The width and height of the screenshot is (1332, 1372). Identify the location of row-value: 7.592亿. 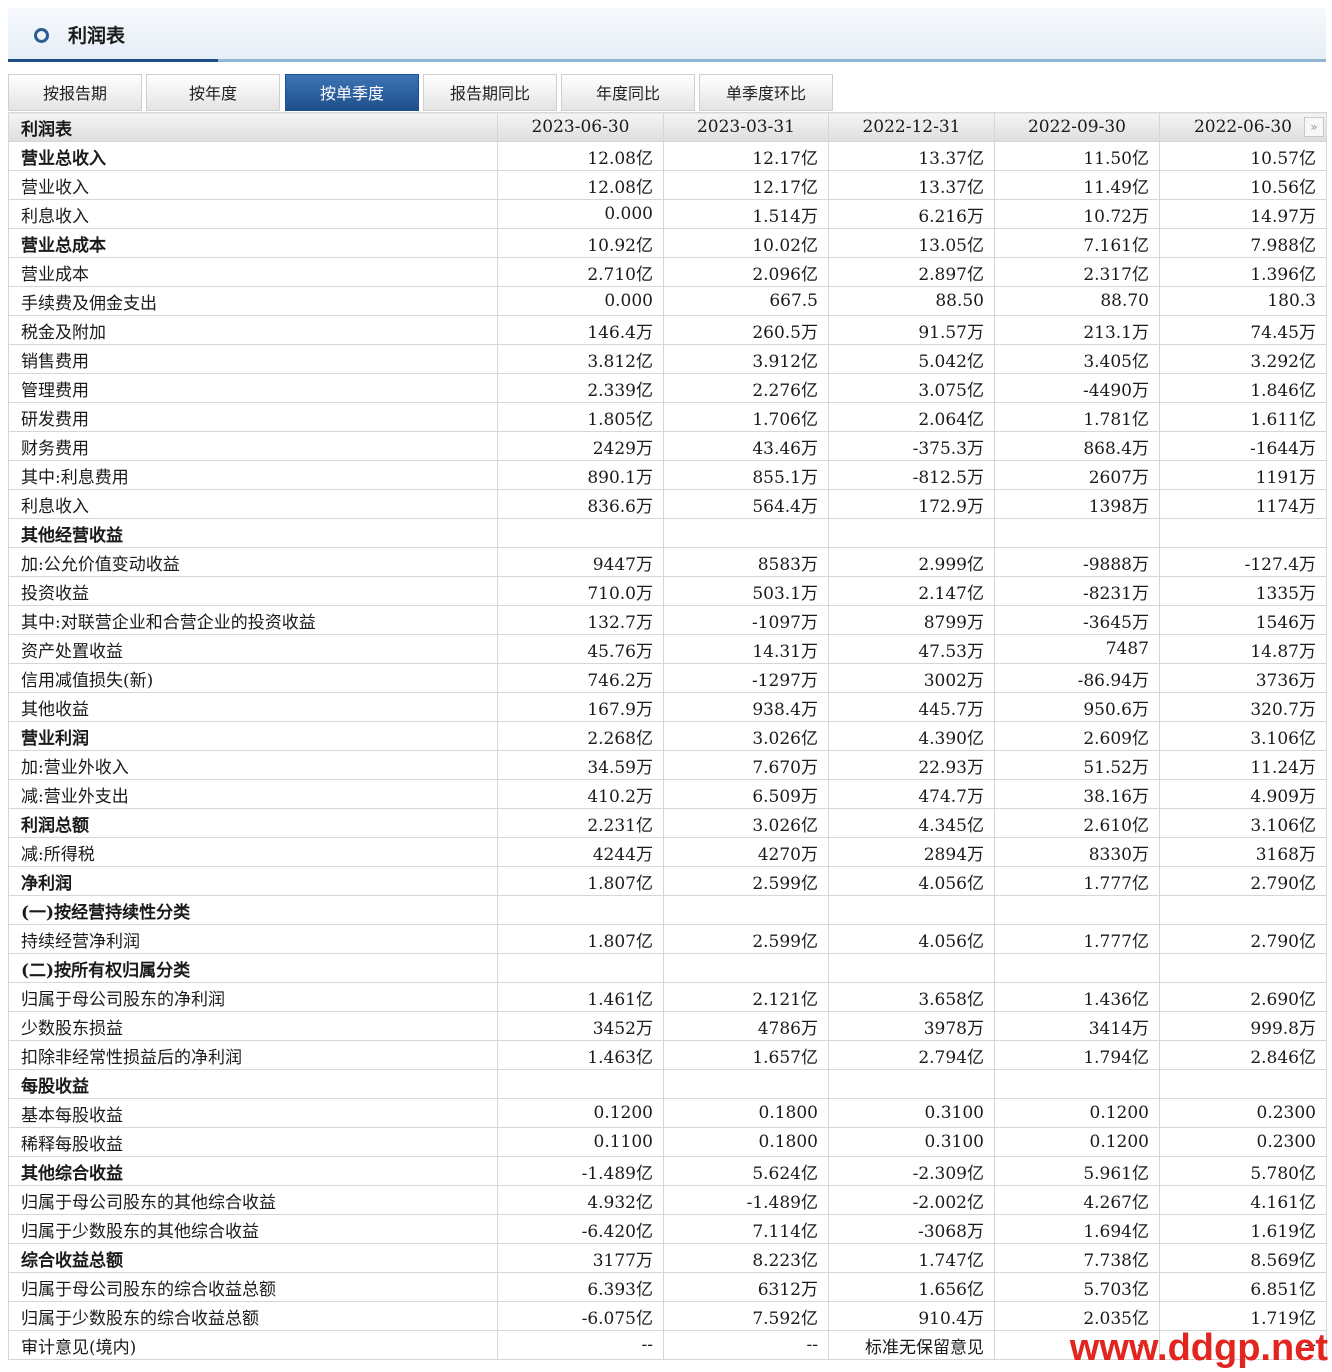
(746, 1316).